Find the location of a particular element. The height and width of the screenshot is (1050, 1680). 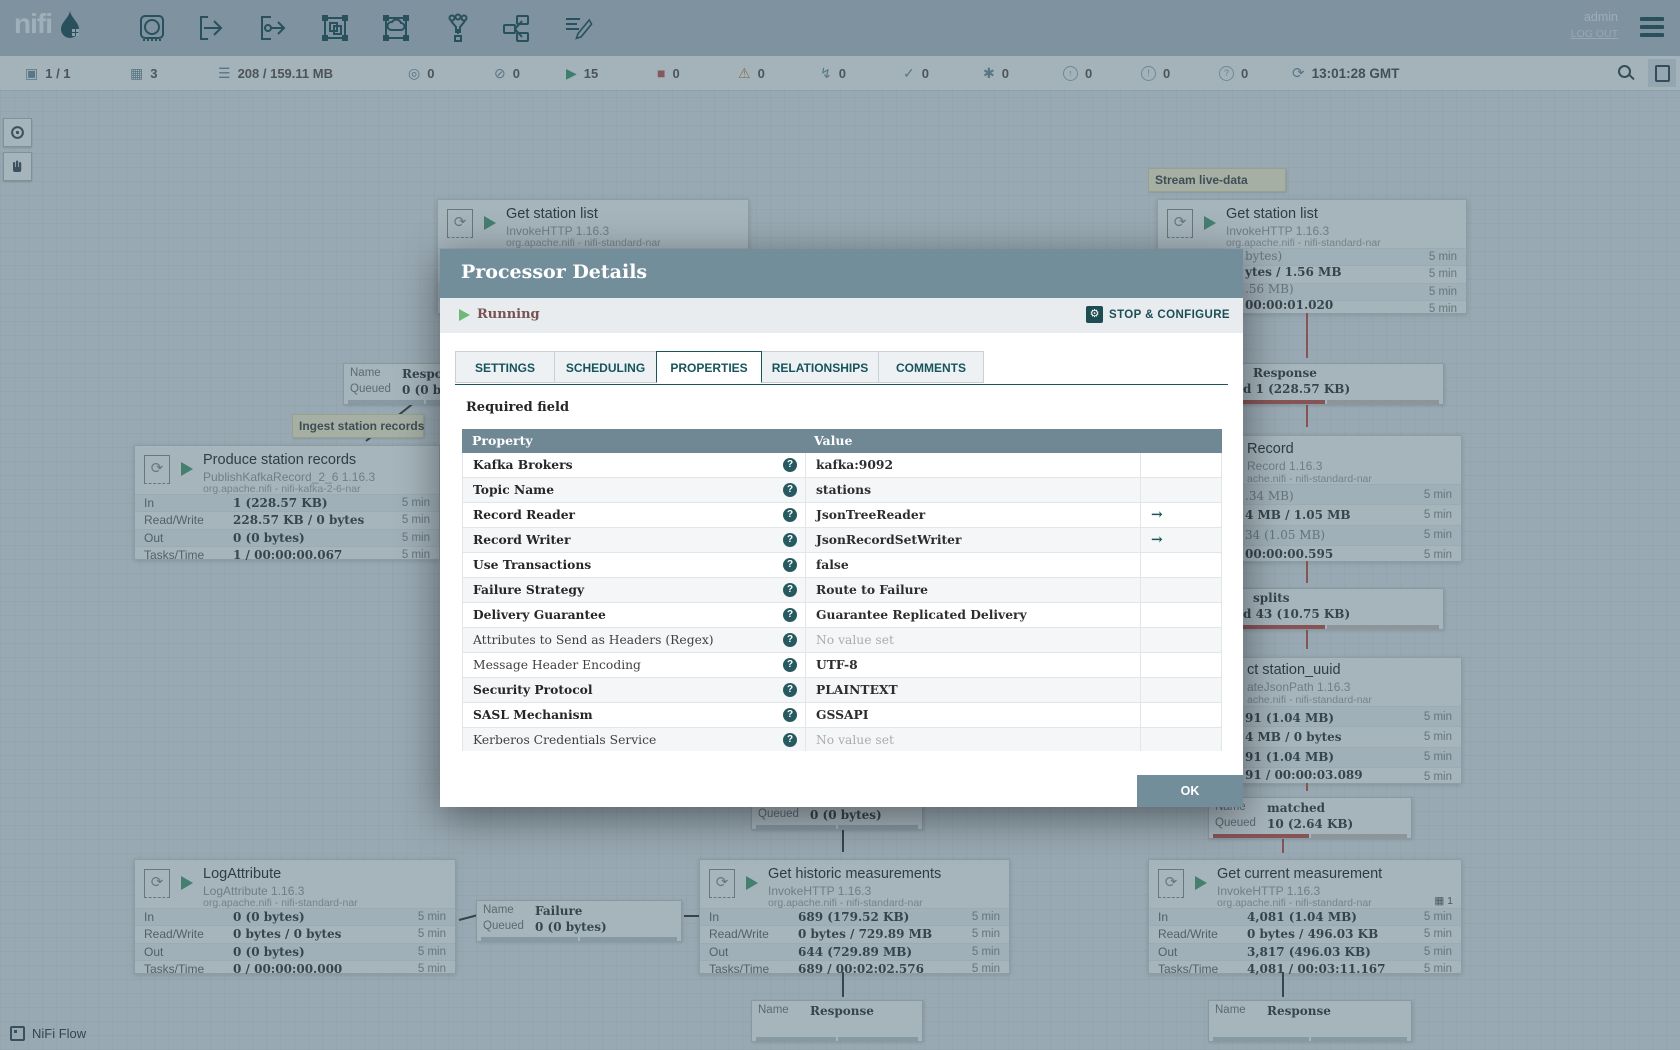

property-name: Use Transactions? is located at coordinates (634, 565).